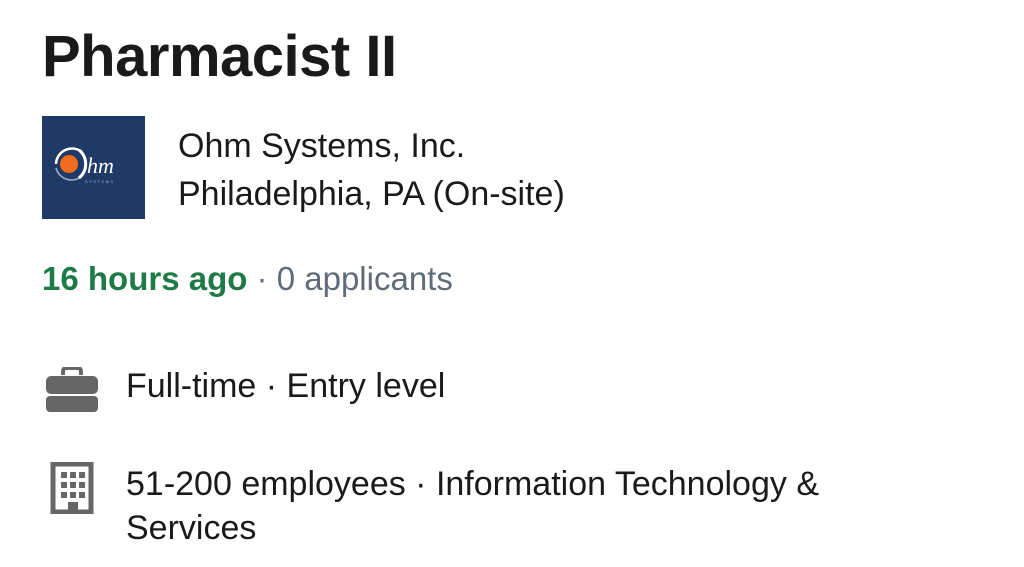 The image size is (1024, 567). Describe the element at coordinates (219, 56) in the screenshot. I see `job-title: Pharmacist II` at that location.